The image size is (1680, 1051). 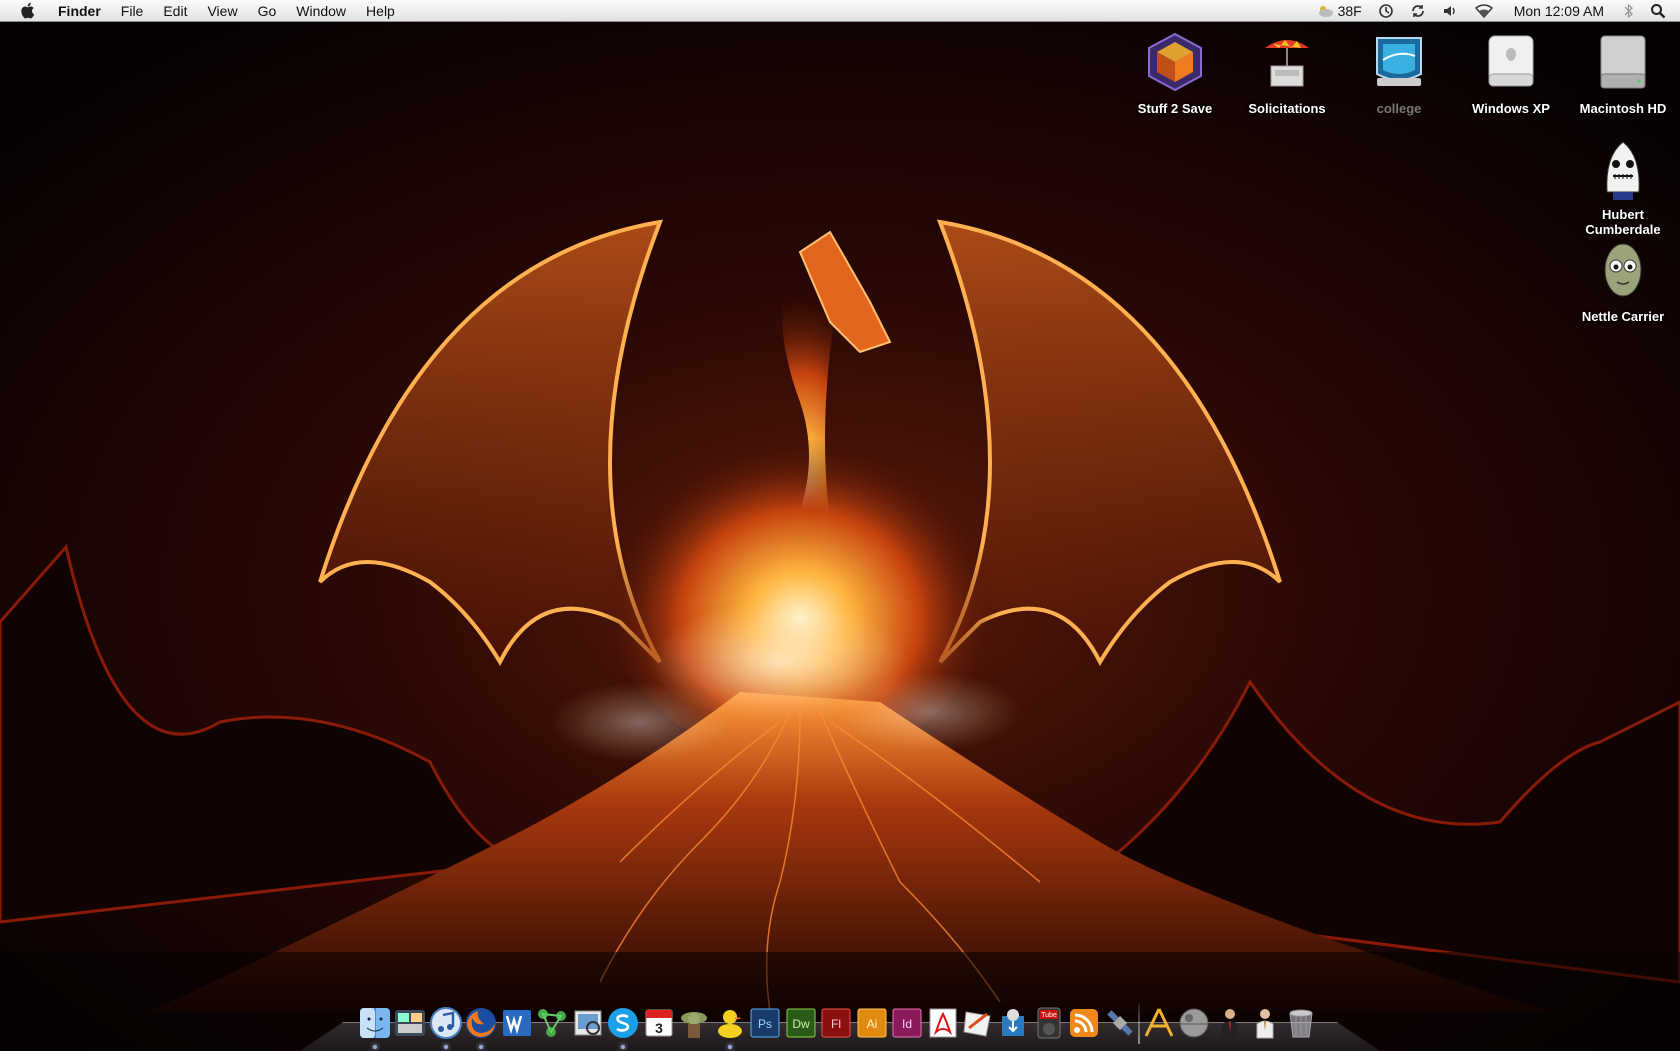 I want to click on dock-item-preview, so click(x=588, y=1023).